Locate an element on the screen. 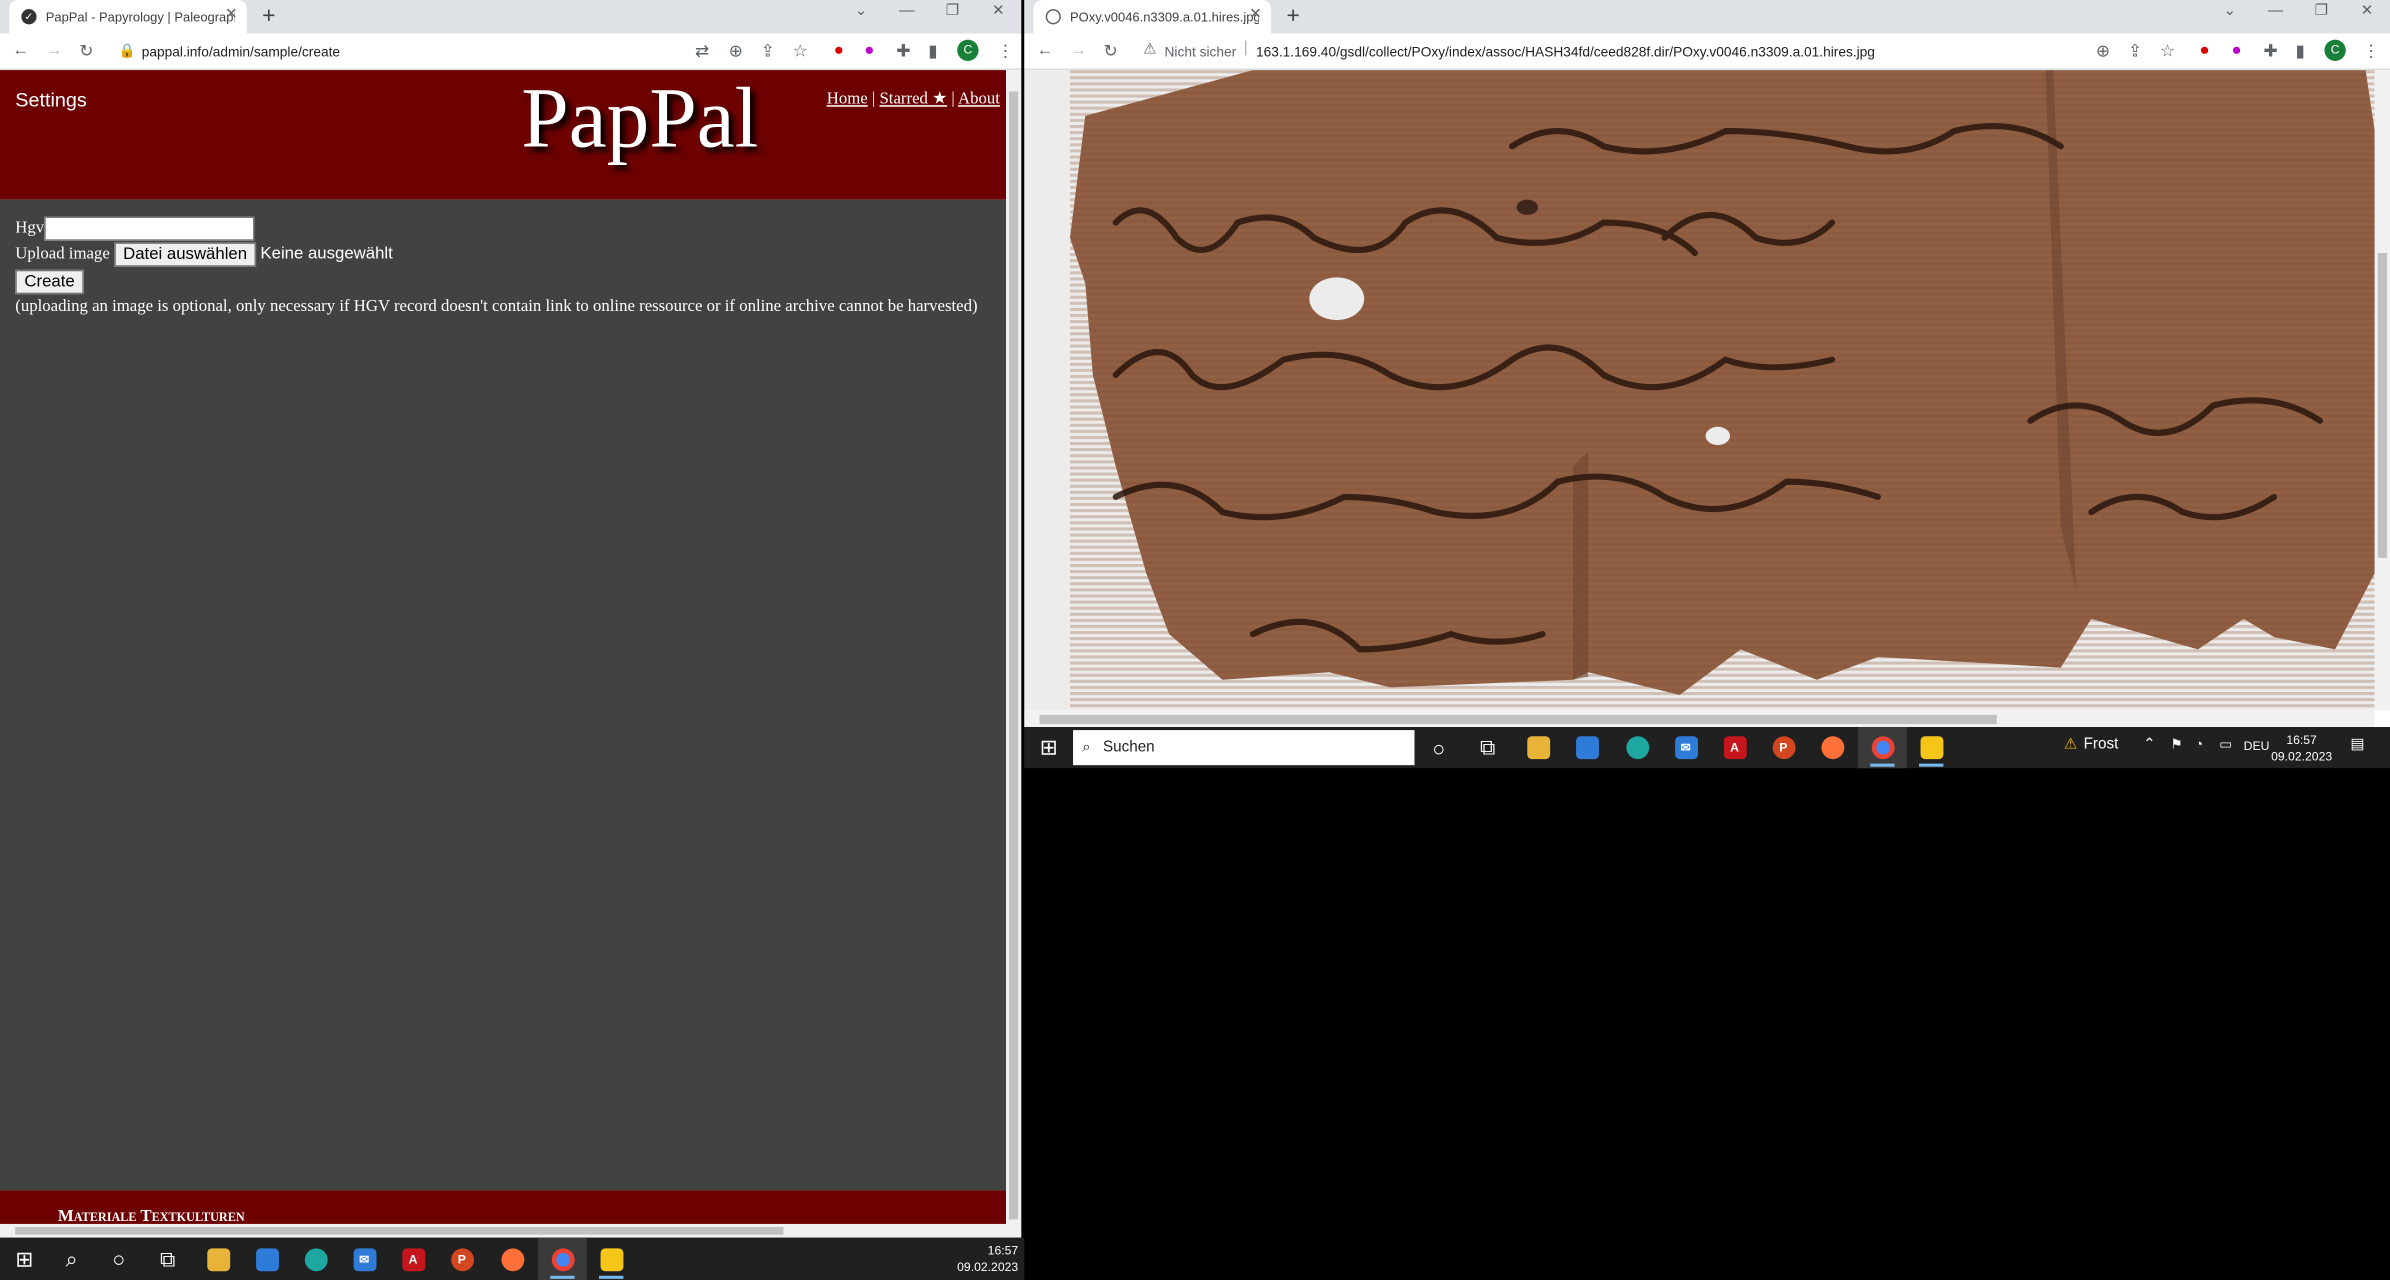 This screenshot has width=2390, height=1280. security-label: Nicht sicher is located at coordinates (1201, 52).